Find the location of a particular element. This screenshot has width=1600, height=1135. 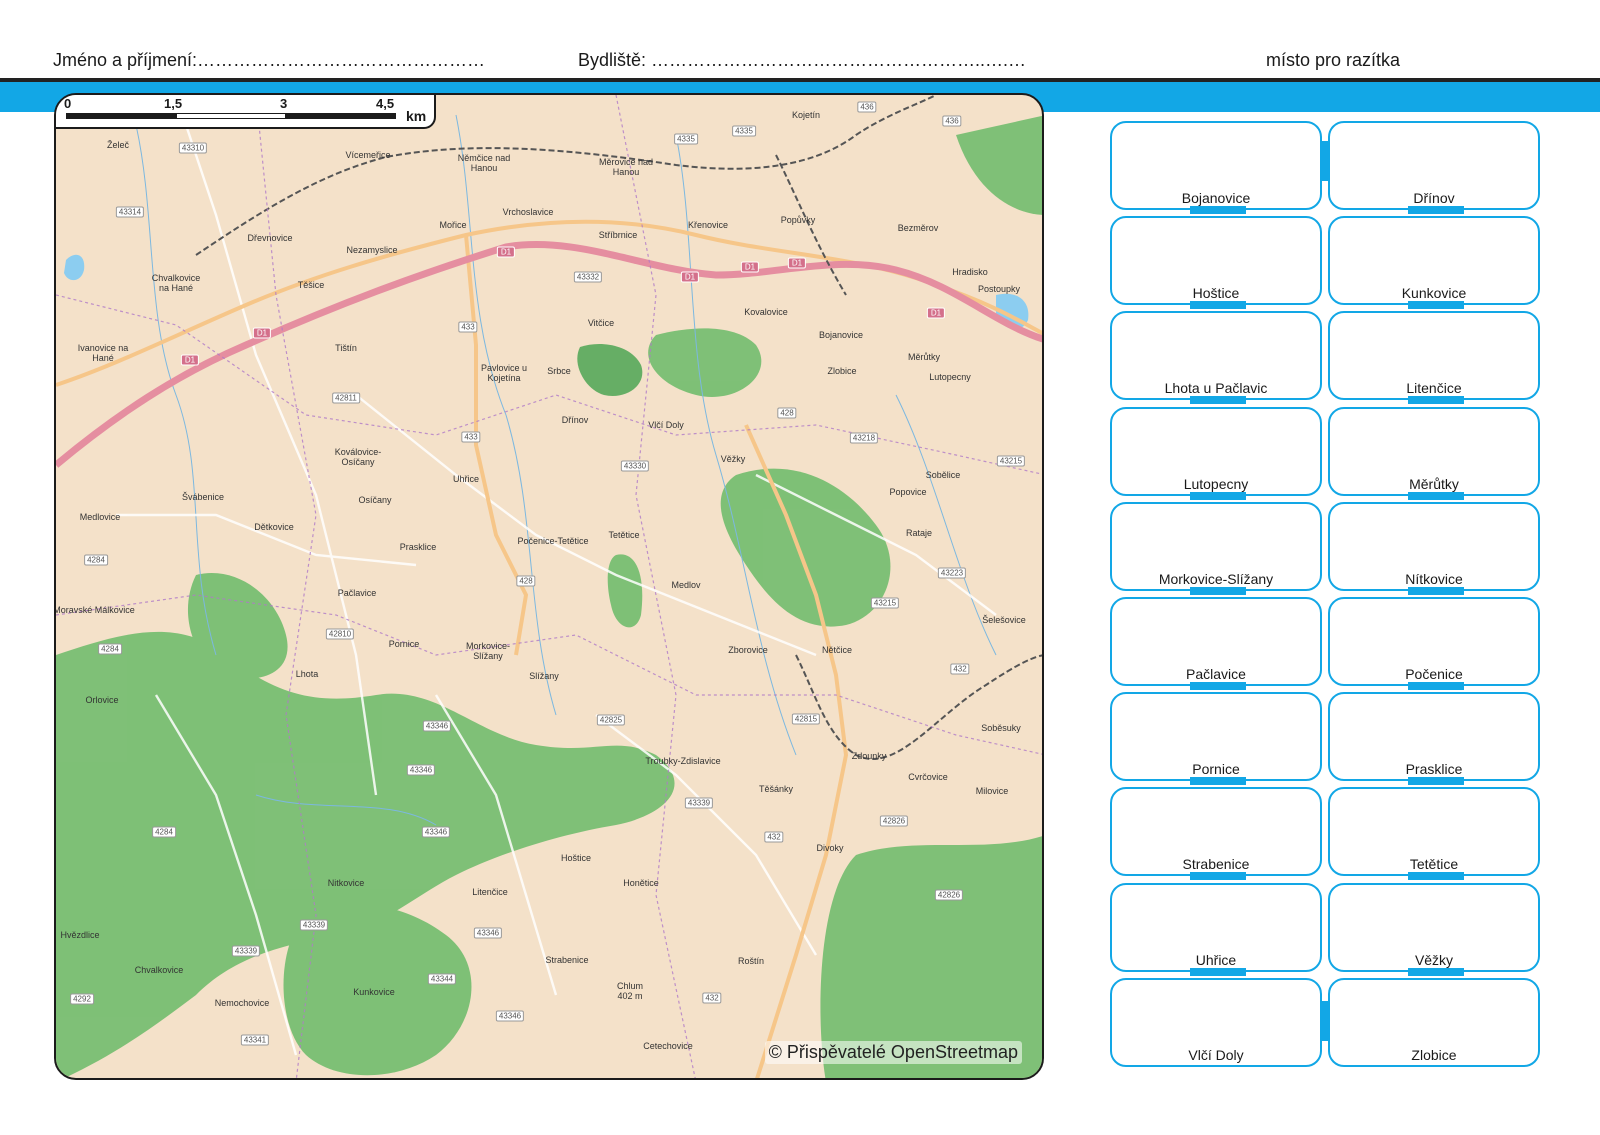

stamp-box: Uhřice is located at coordinates (1216, 929).